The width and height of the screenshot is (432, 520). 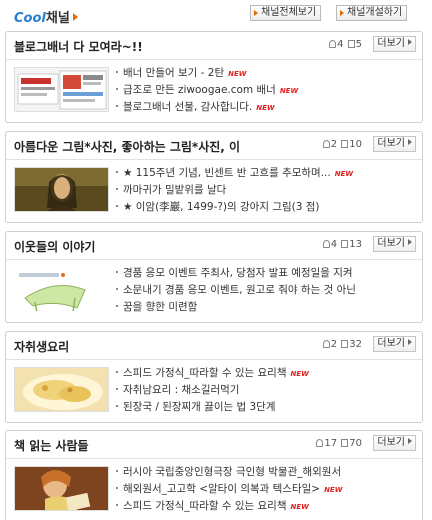 What do you see at coordinates (355, 344) in the screenshot?
I see `post-count: 32` at bounding box center [355, 344].